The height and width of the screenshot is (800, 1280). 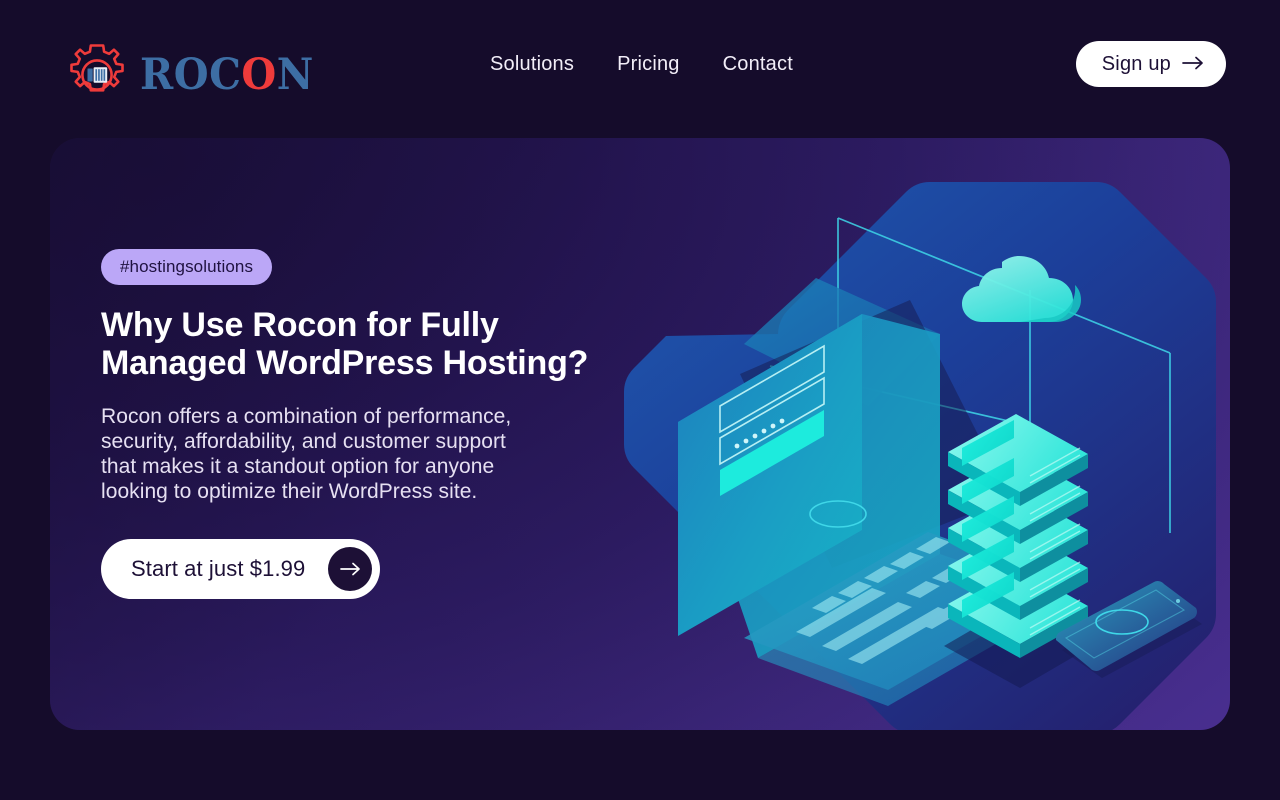 I want to click on sign-up-button: Sign up, so click(x=1150, y=64).